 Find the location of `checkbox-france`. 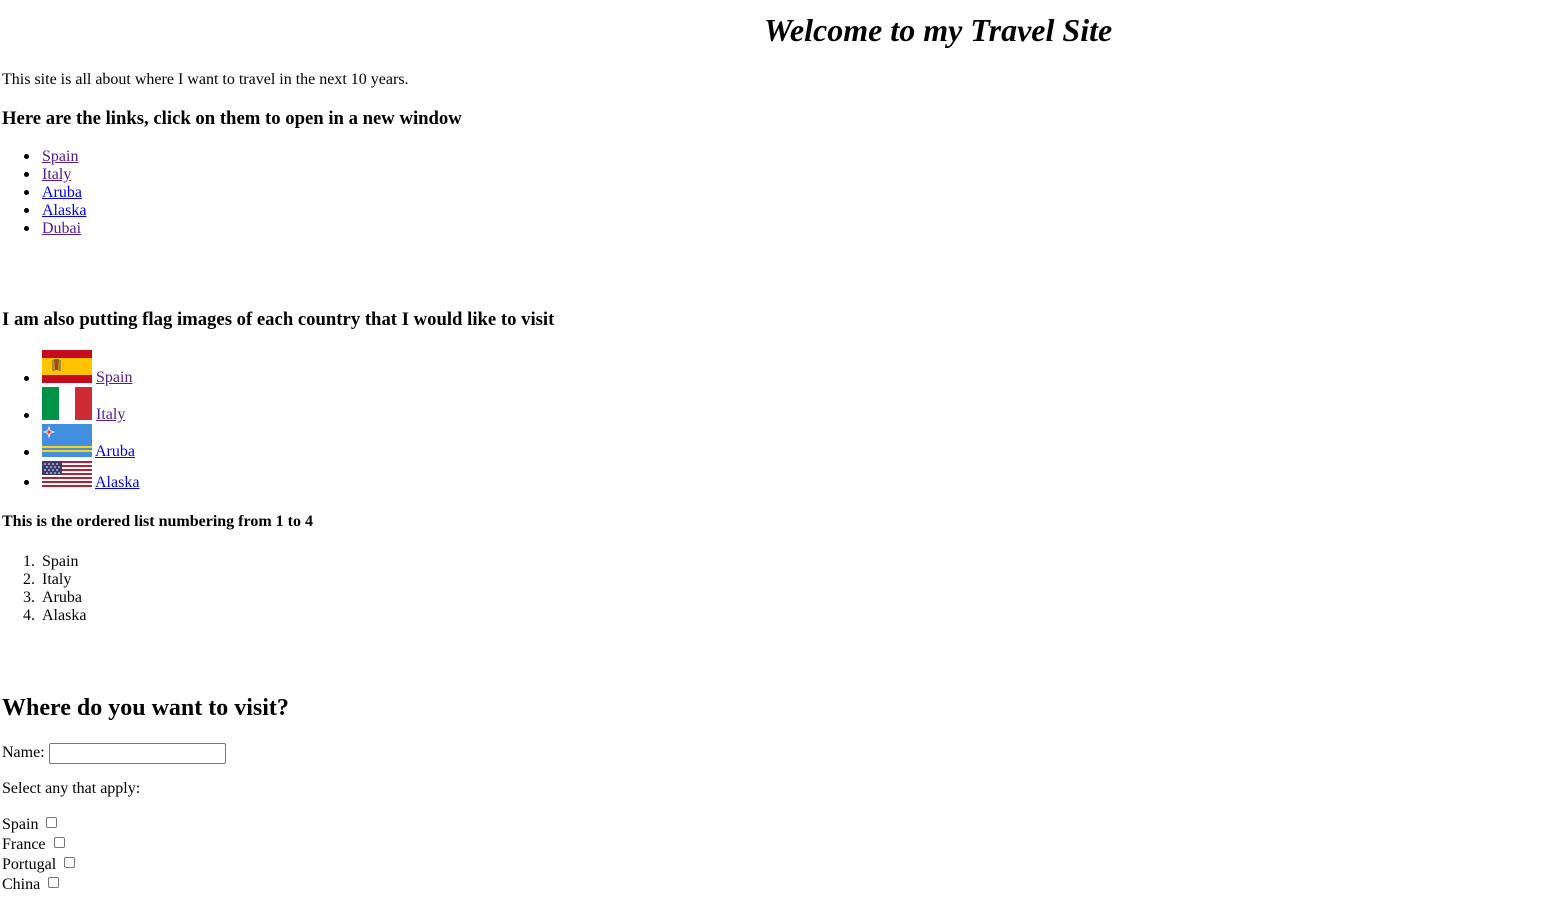

checkbox-france is located at coordinates (59, 842).